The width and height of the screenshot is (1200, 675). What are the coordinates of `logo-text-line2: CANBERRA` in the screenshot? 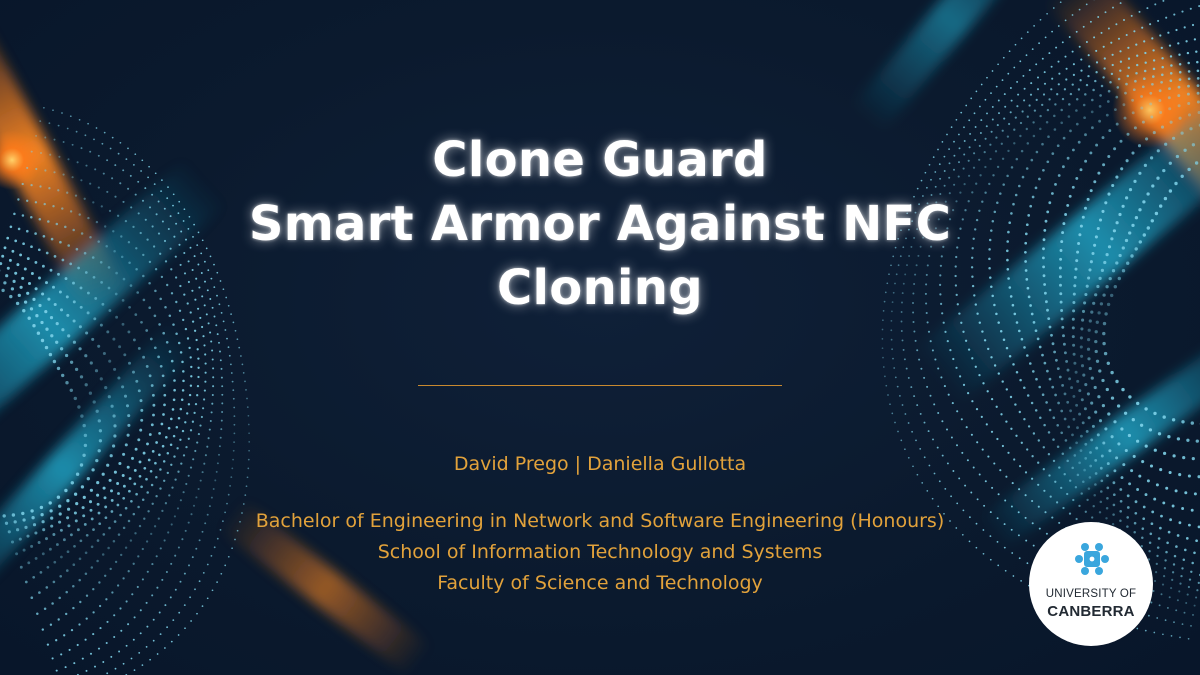 It's located at (1091, 611).